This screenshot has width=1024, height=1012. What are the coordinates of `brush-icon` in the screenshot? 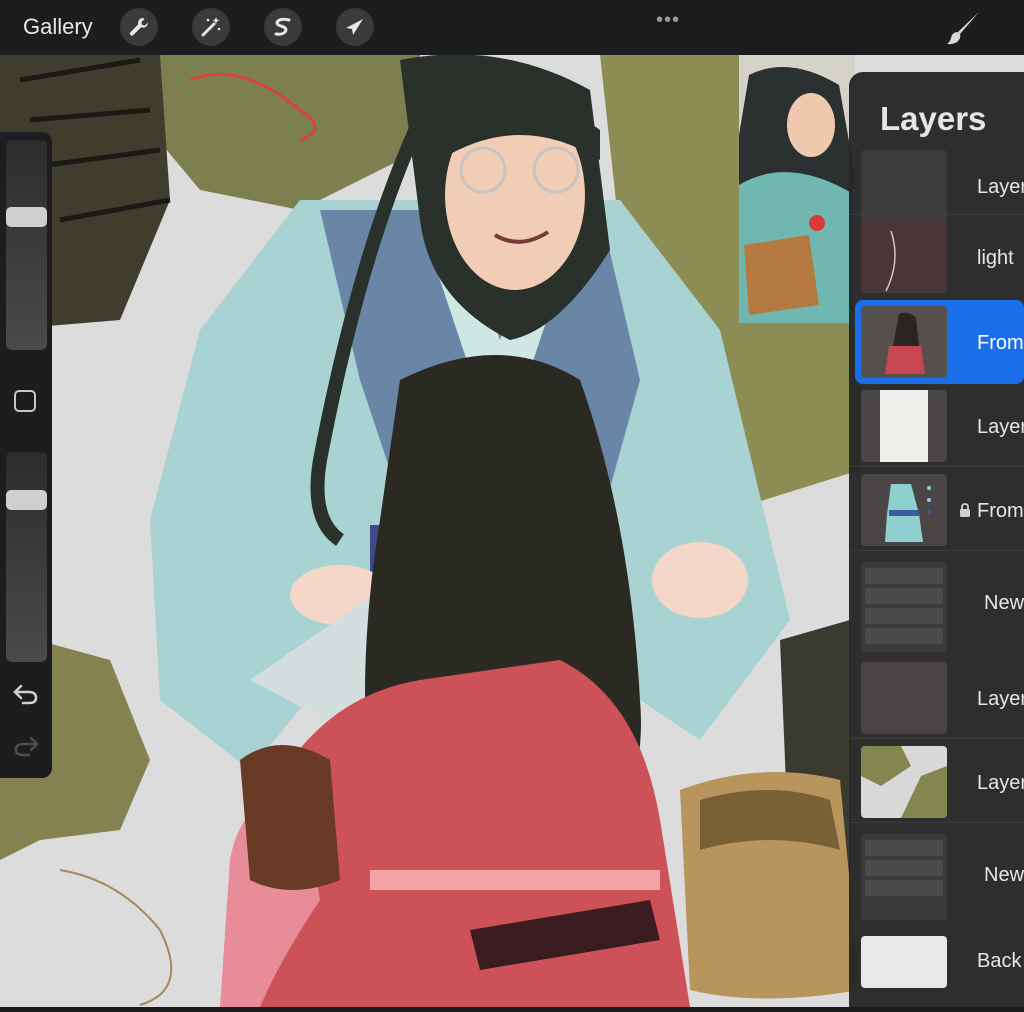 It's located at (964, 28).